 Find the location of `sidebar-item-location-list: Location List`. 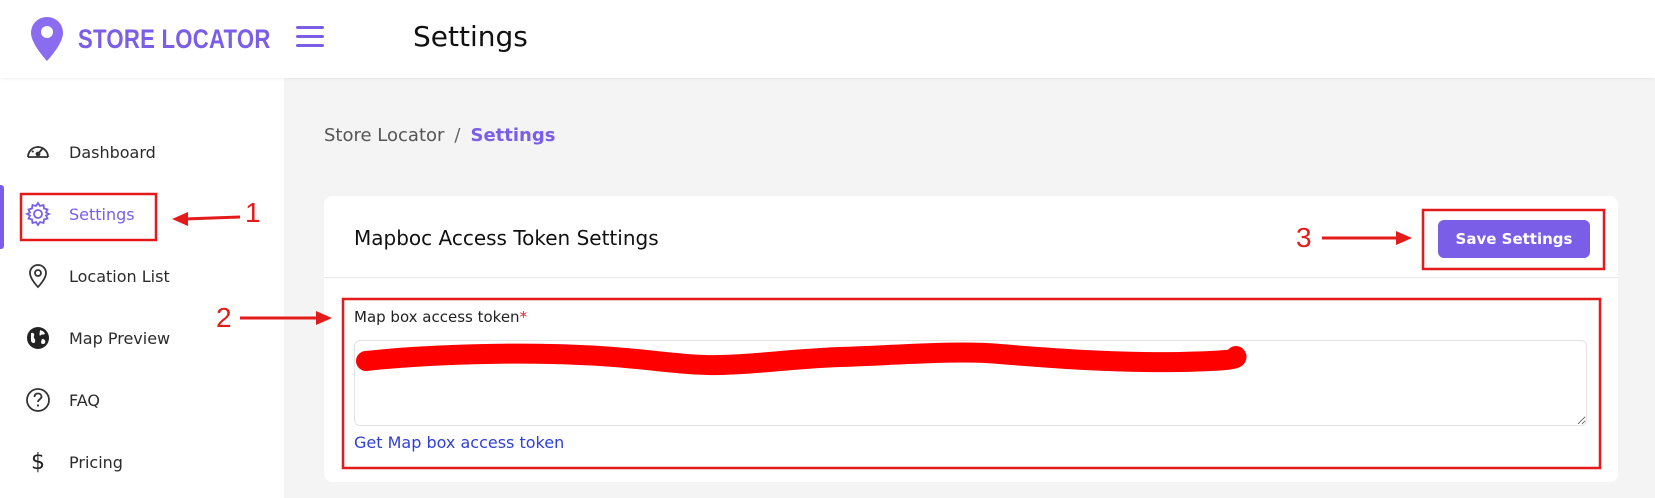

sidebar-item-location-list: Location List is located at coordinates (142, 276).